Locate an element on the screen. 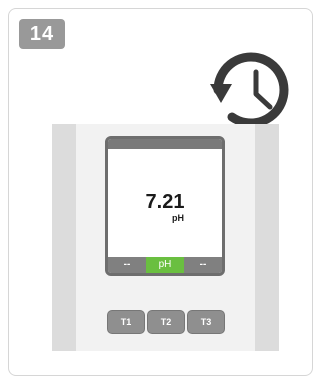  display-status-bar is located at coordinates (165, 144).